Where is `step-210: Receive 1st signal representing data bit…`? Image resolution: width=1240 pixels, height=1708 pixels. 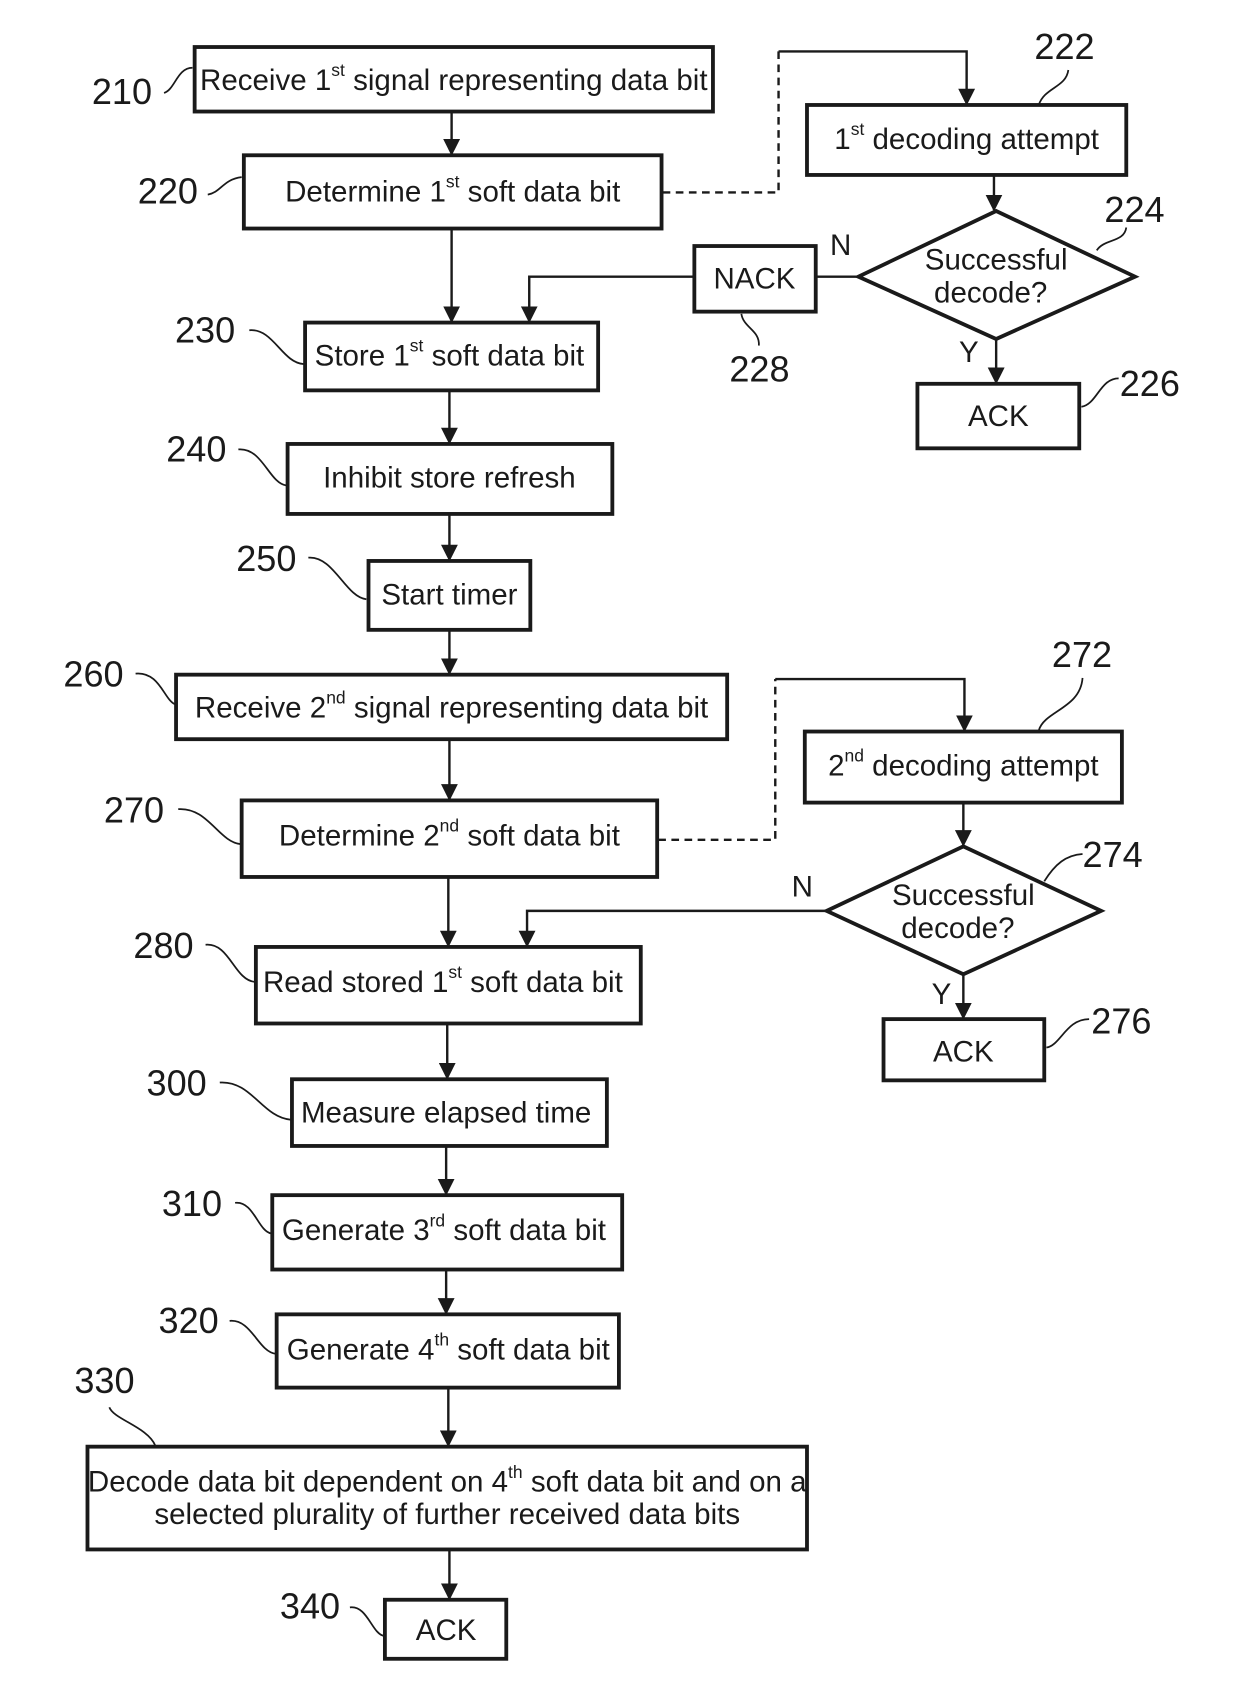 step-210: Receive 1st signal representing data bit… is located at coordinates (403, 79).